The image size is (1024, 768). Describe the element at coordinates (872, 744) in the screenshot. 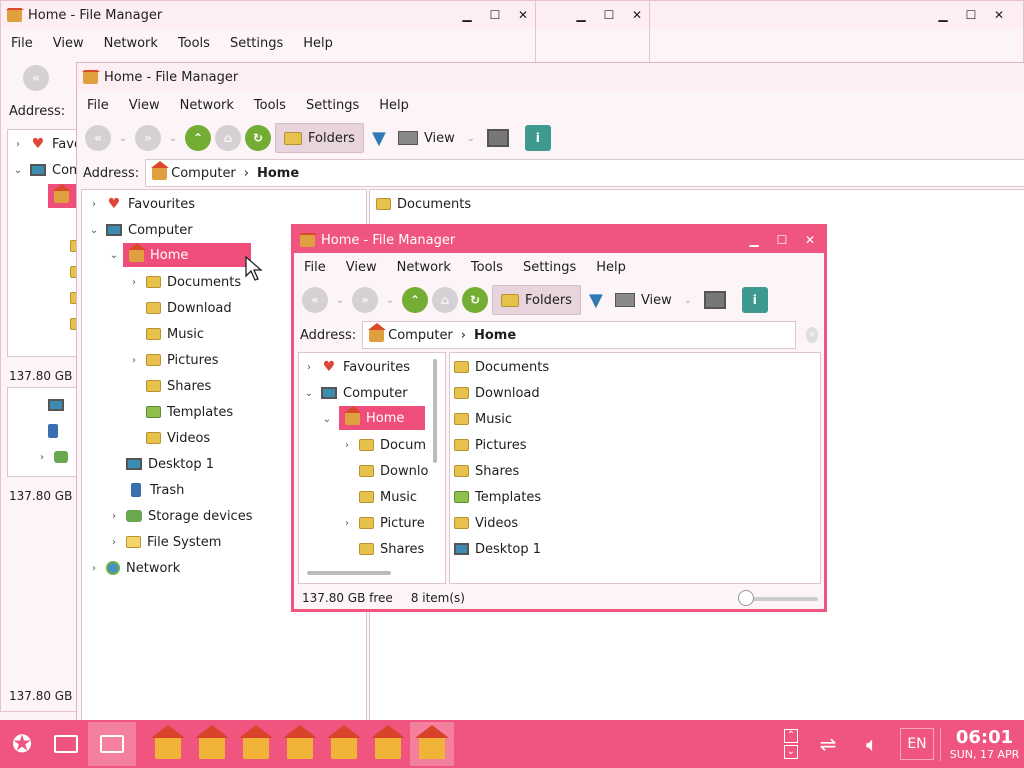

I see `volume-icon: 🔈︎` at that location.